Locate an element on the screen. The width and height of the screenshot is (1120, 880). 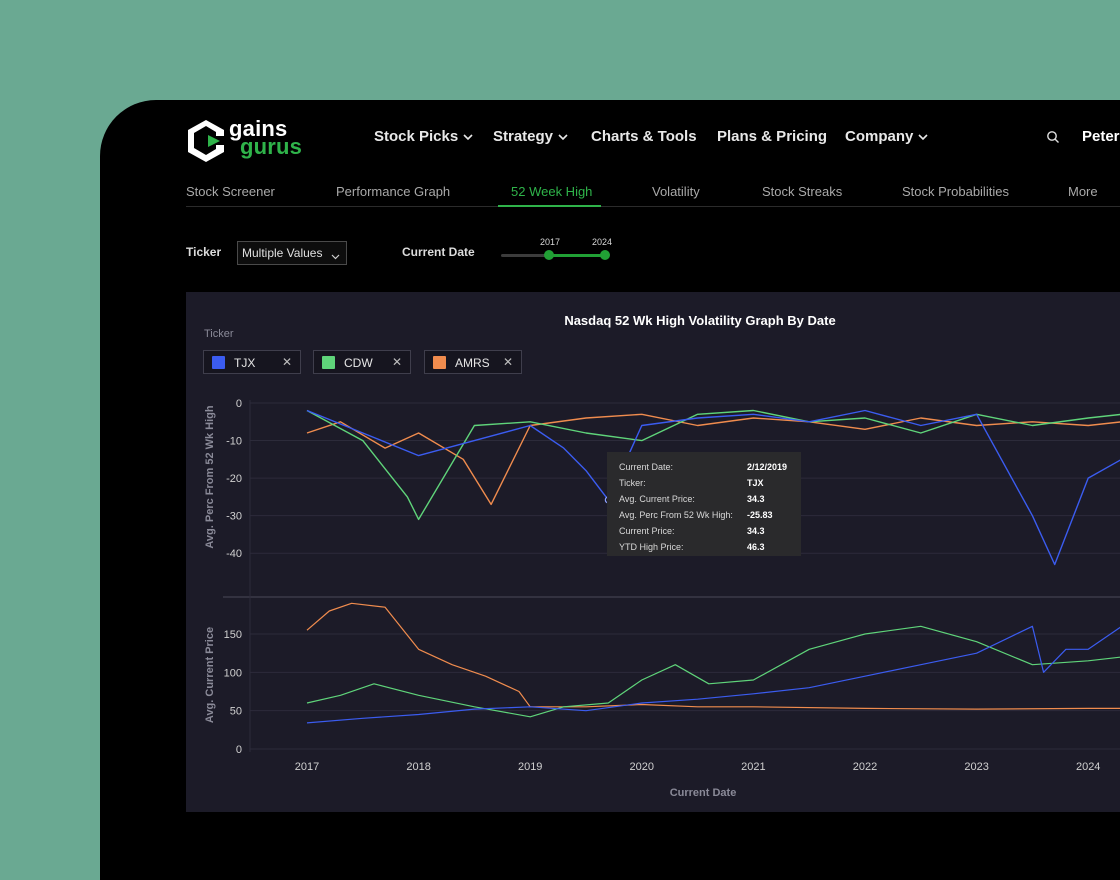
series-line-amrs is located at coordinates (713, 656).